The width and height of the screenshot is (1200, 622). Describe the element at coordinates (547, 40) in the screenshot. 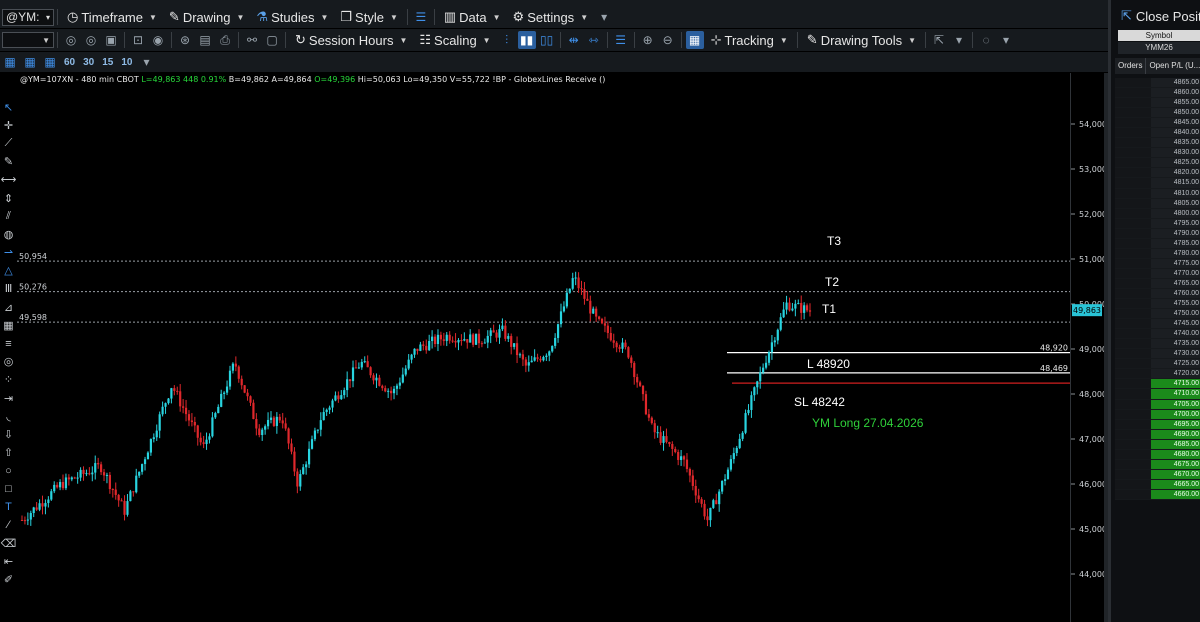

I see `hollow-candles-icon: ▯▯` at that location.